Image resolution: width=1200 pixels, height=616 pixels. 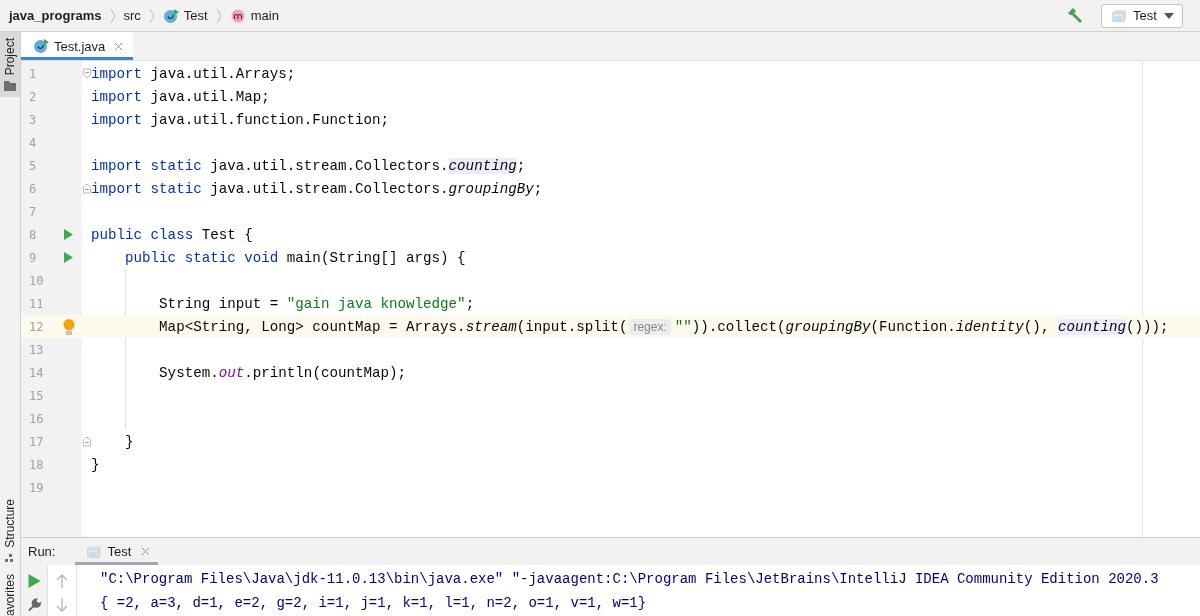 What do you see at coordinates (317, 188) in the screenshot?
I see `code-line: import static java.util.stream.Collectors.groupingBy;` at bounding box center [317, 188].